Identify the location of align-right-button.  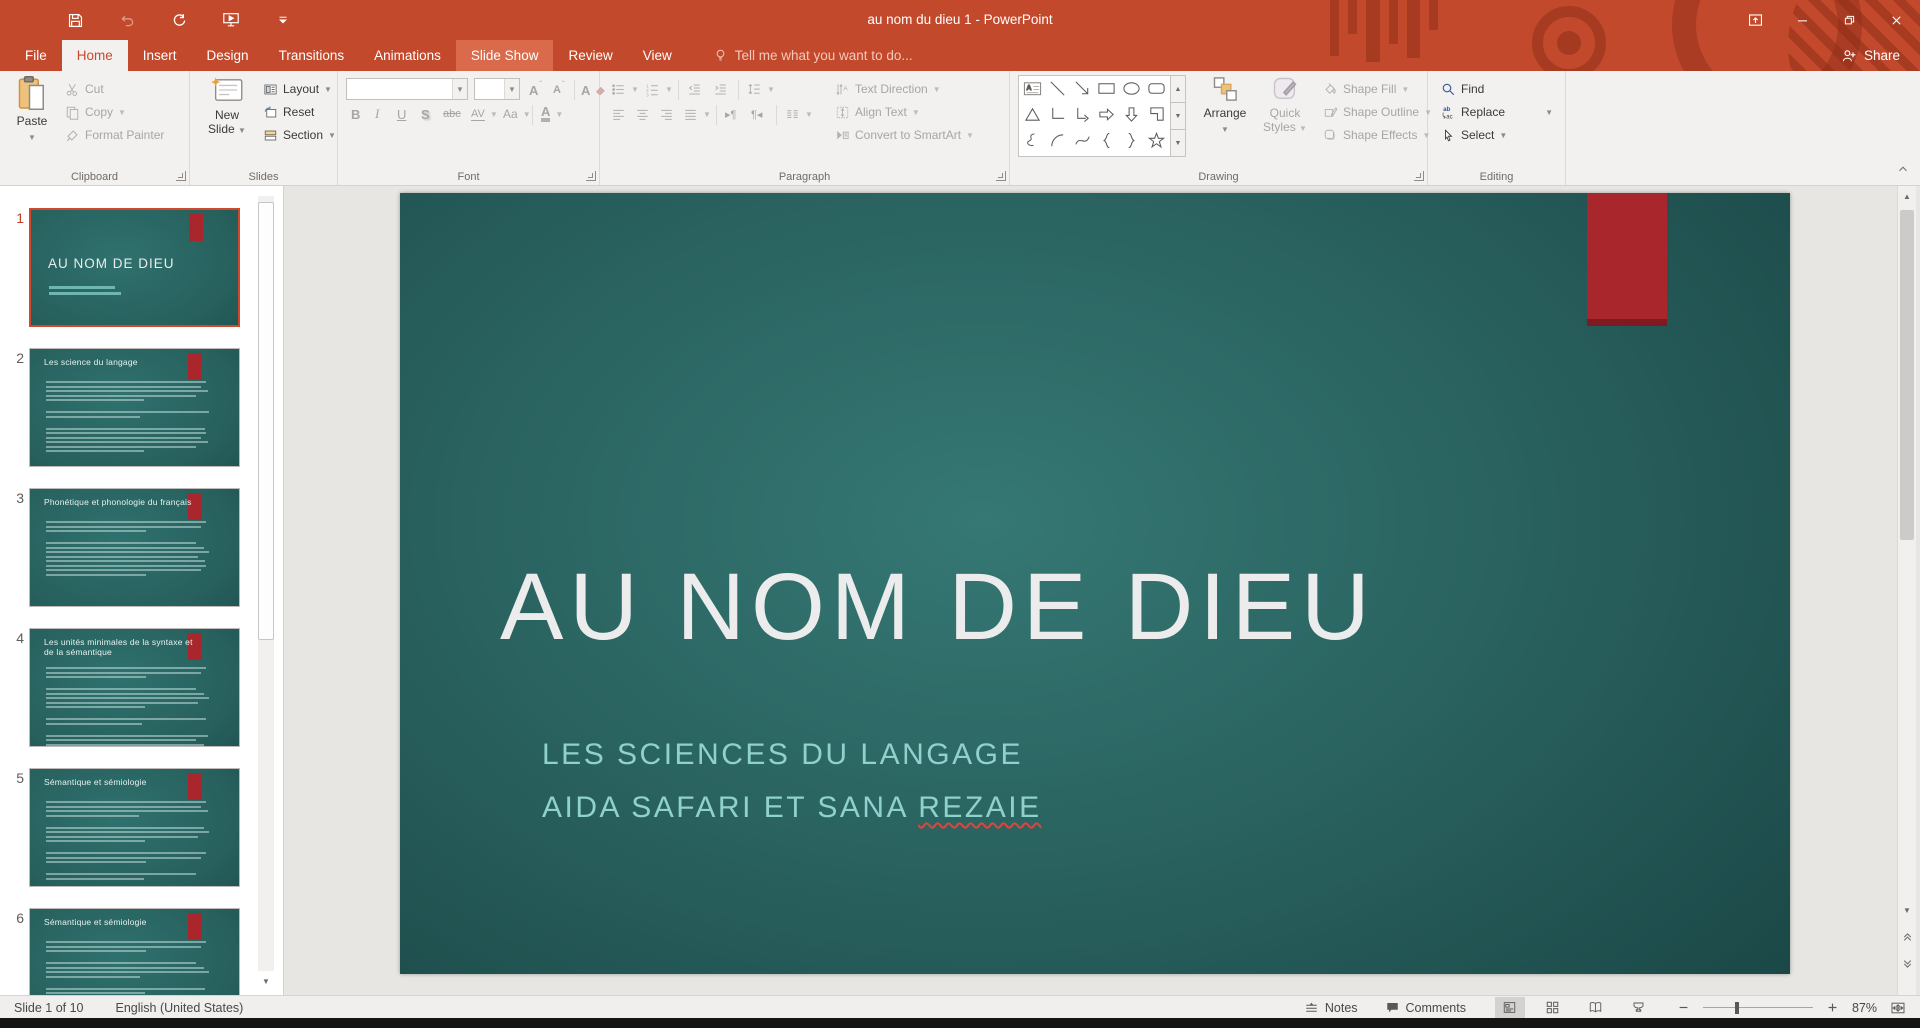
(666, 114).